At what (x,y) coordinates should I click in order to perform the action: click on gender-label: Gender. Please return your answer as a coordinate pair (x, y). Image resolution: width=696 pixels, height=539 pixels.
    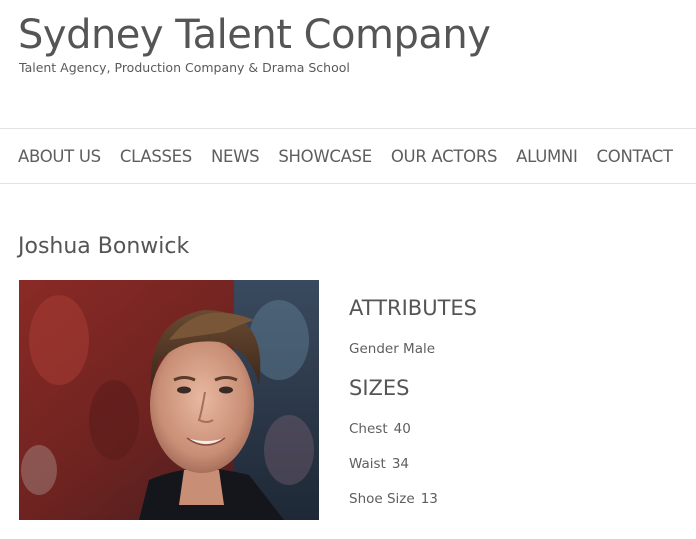
    Looking at the image, I should click on (374, 349).